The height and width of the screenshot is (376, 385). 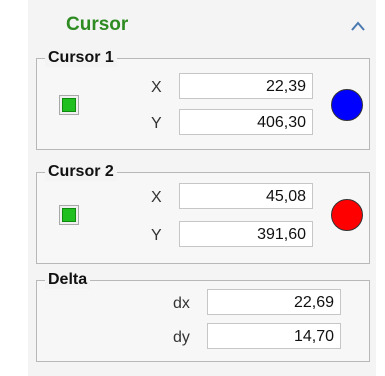 I want to click on cursor2-y-field: 391,60, so click(x=246, y=234).